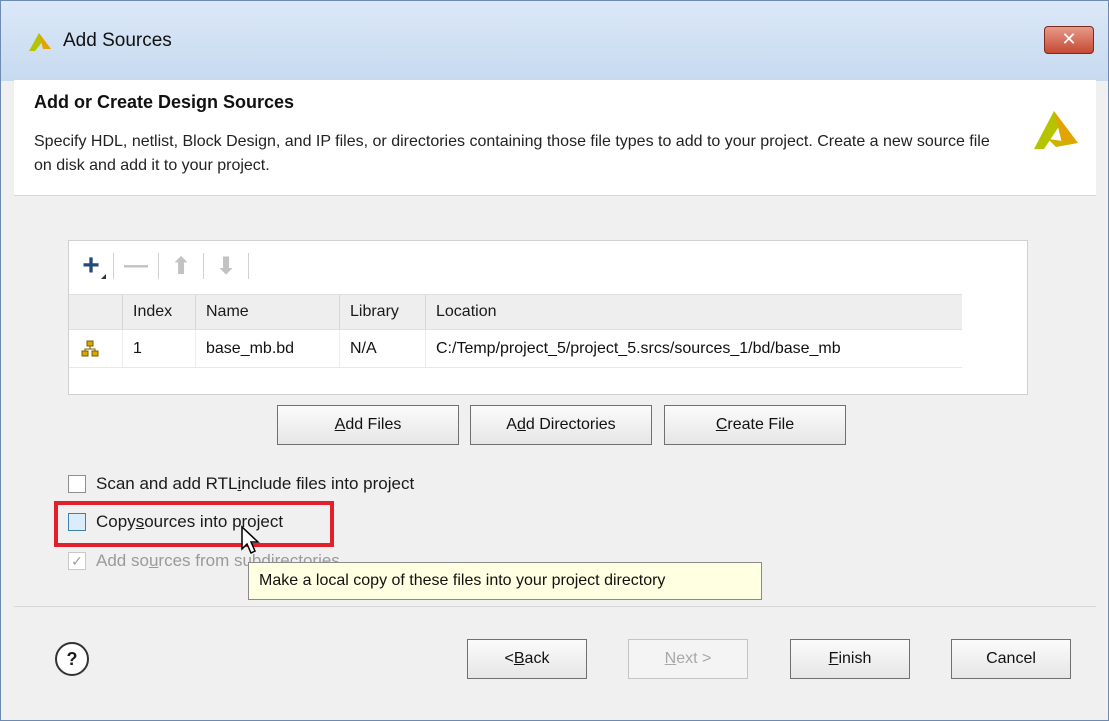 This screenshot has height=721, width=1109. What do you see at coordinates (721, 424) in the screenshot?
I see `accel-key: C` at bounding box center [721, 424].